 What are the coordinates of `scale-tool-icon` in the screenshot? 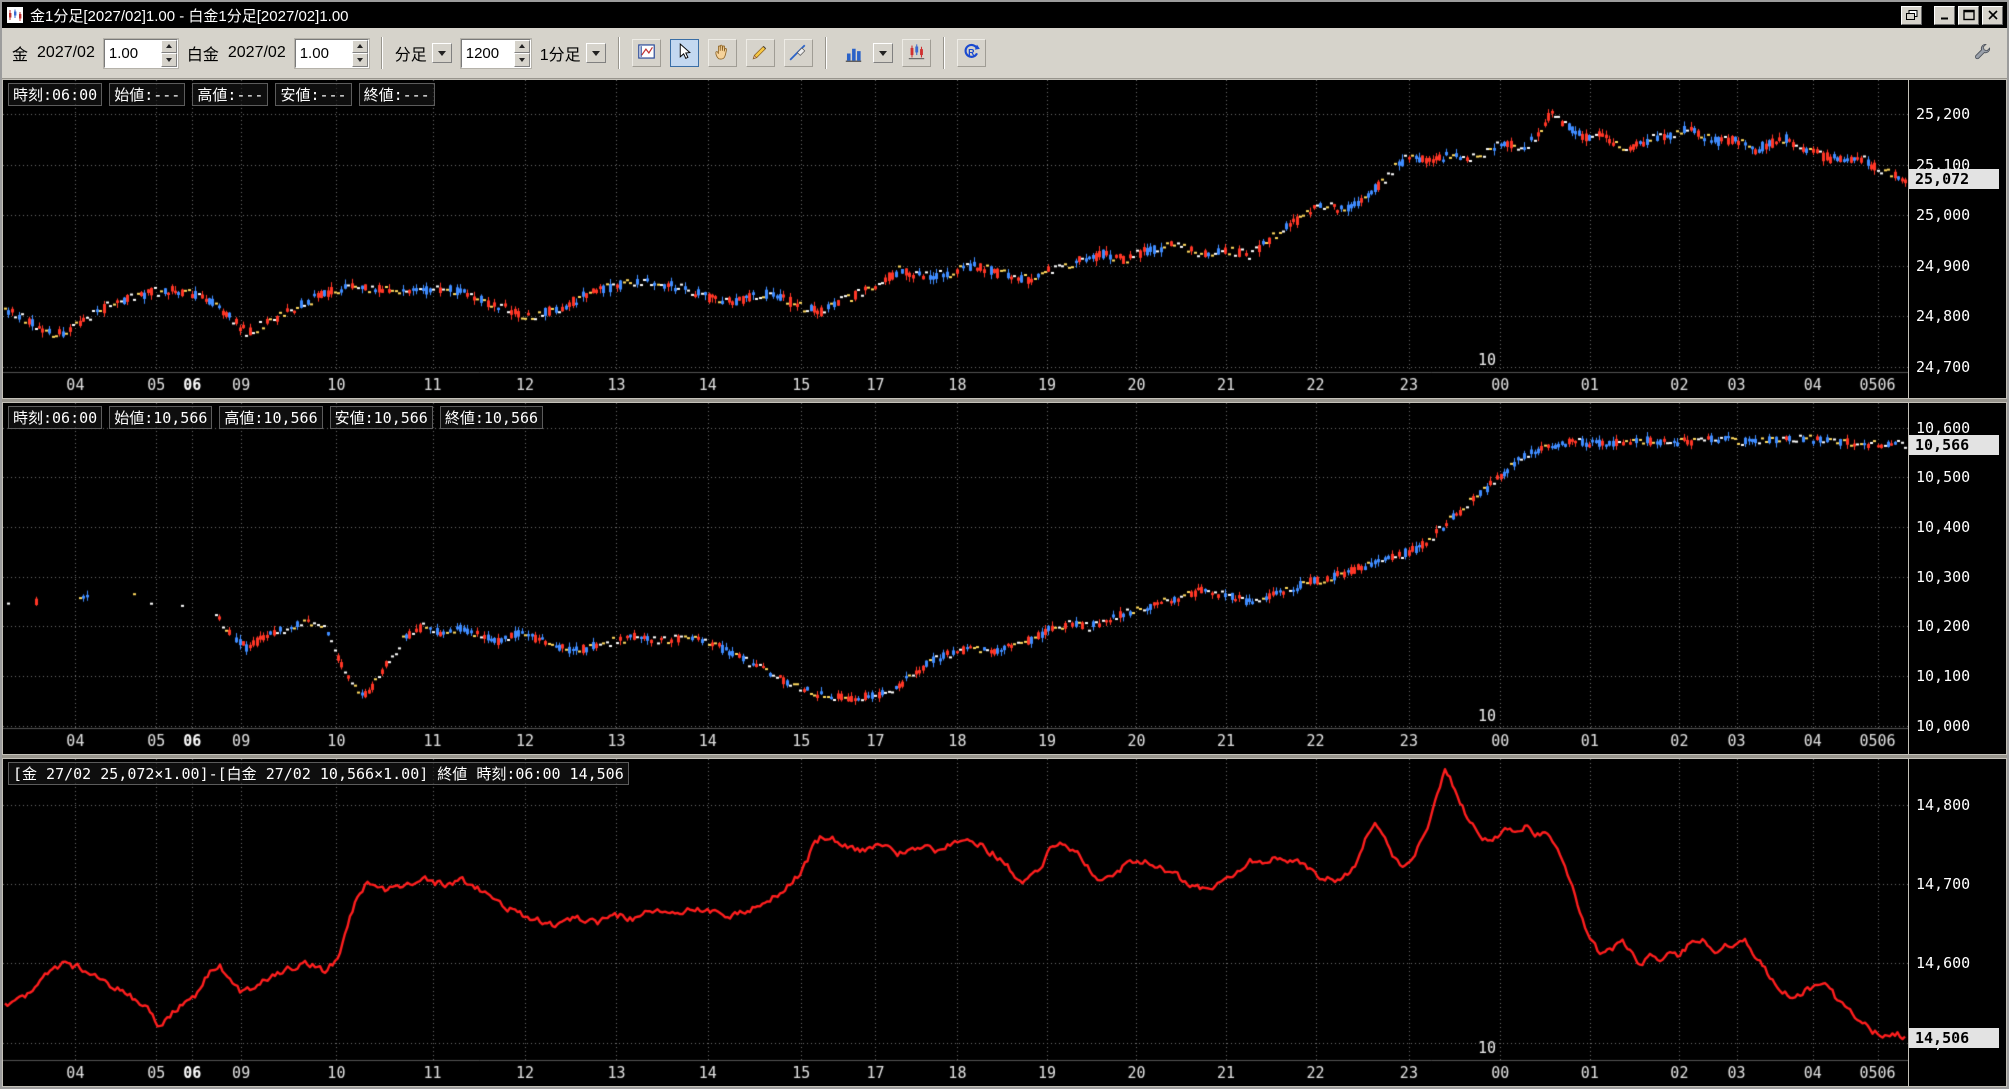 It's located at (646, 53).